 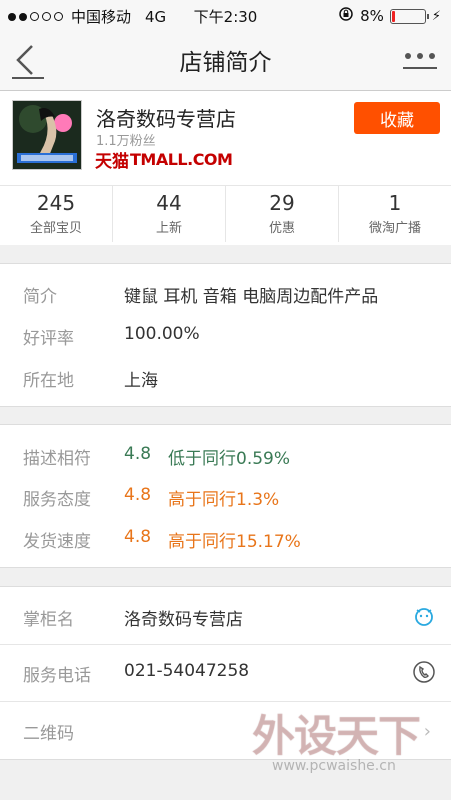 I want to click on intro-label: 简介, so click(x=40, y=297).